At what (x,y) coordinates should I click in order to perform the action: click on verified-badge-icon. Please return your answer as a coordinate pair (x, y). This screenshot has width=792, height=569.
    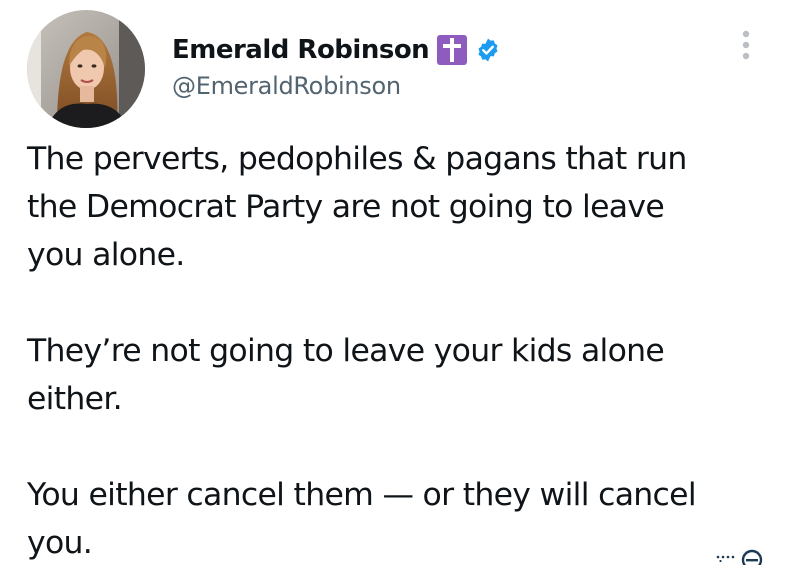
    Looking at the image, I should click on (488, 50).